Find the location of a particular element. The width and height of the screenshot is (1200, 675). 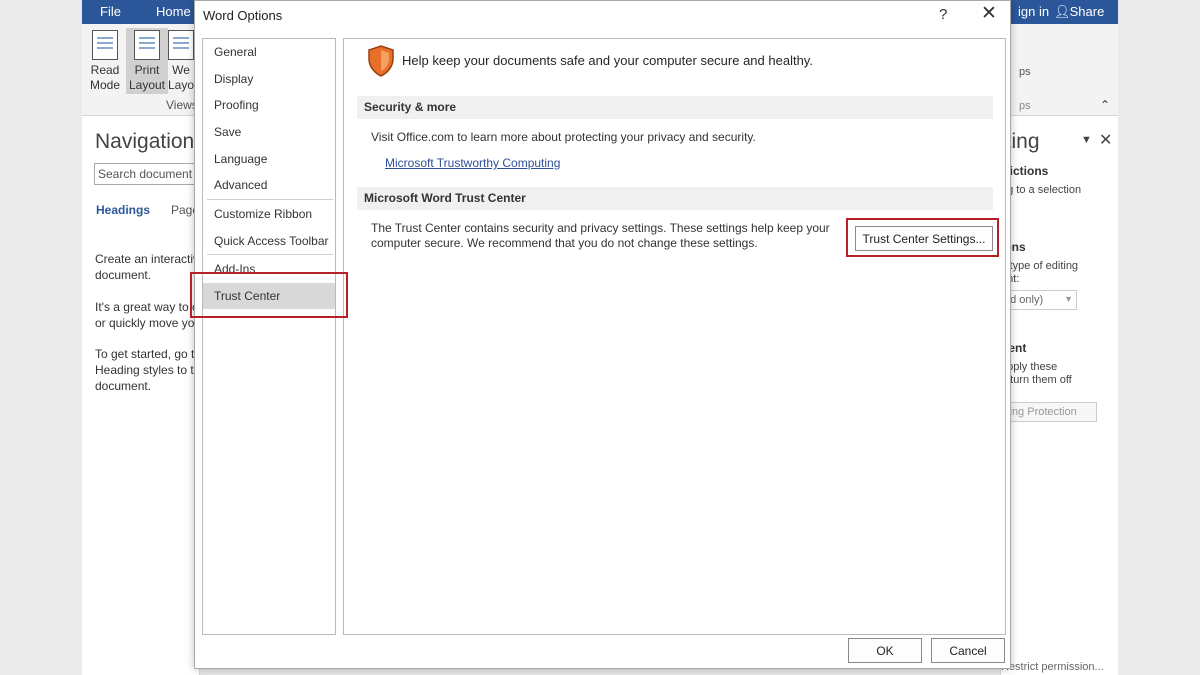

web-layout-button: We Layo is located at coordinates (181, 61).